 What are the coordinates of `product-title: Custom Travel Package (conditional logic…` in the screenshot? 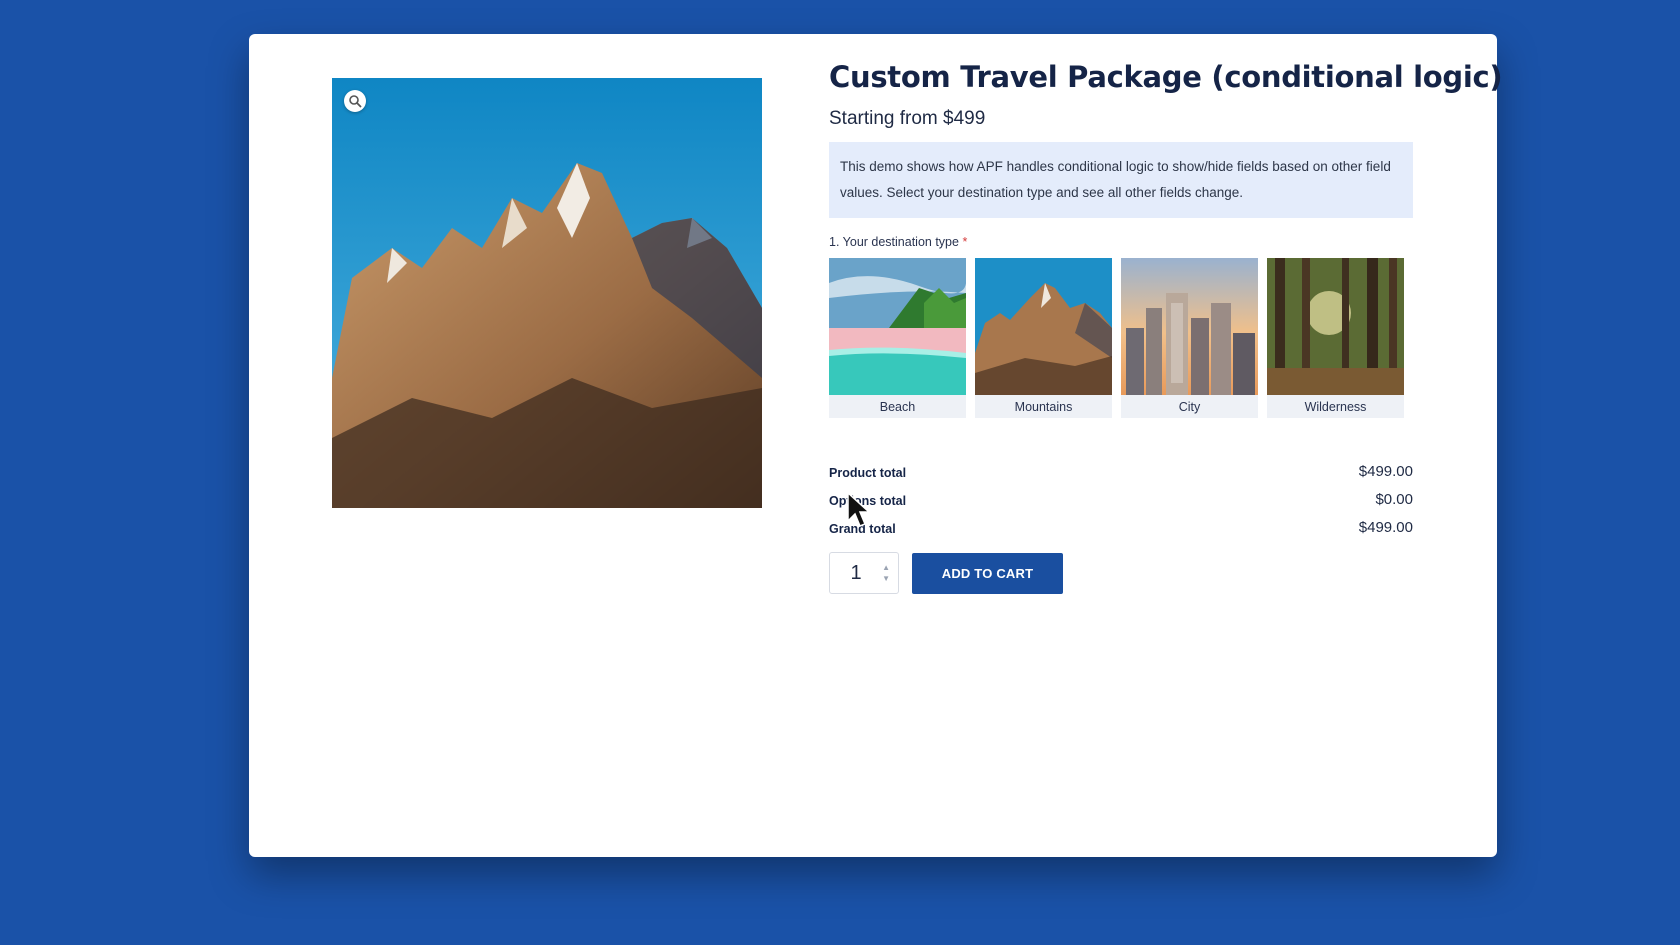 It's located at (1166, 77).